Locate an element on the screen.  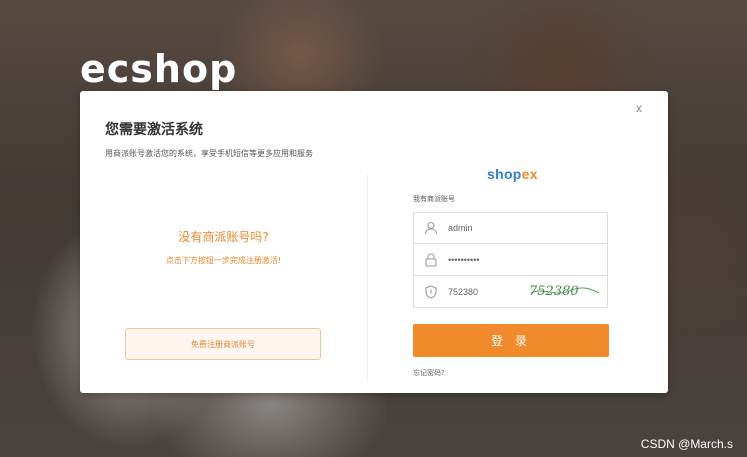
forgot-password-link: 忘记密码? is located at coordinates (429, 373).